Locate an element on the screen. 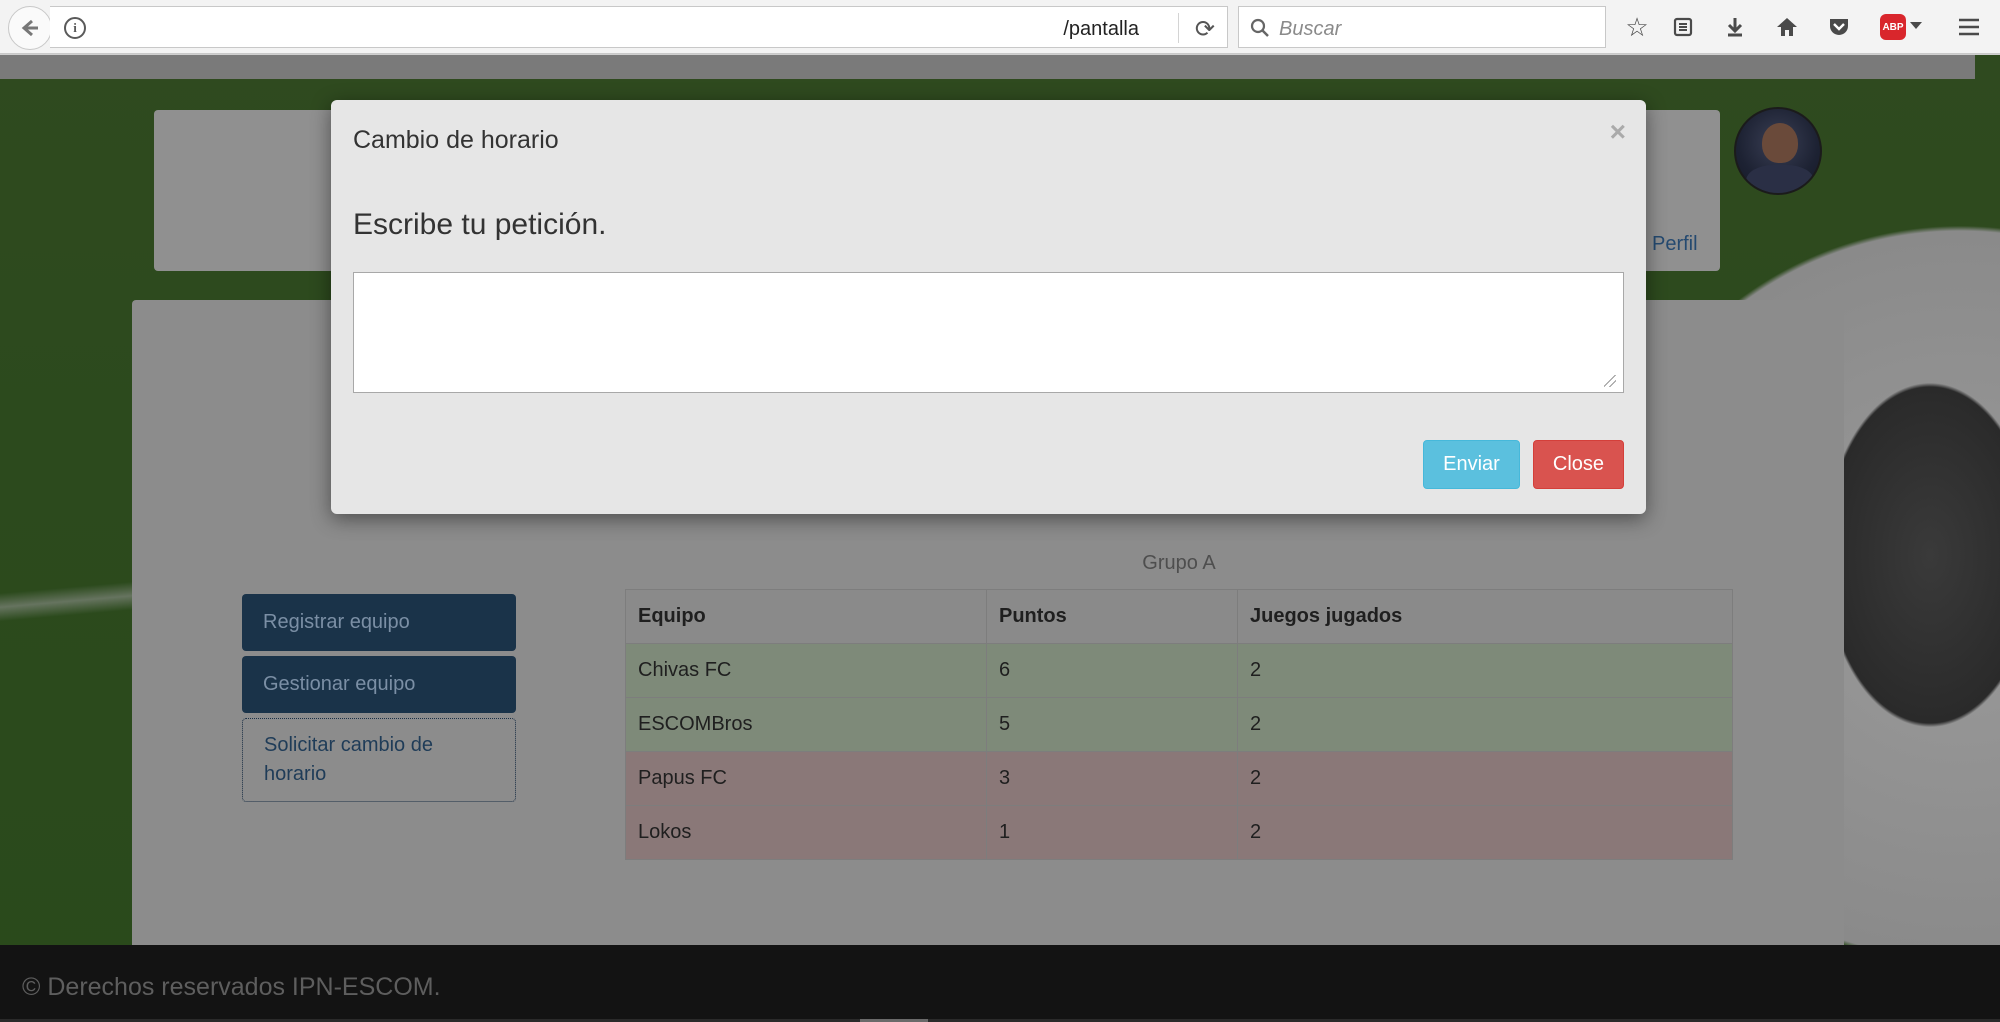 This screenshot has height=1022, width=2000. footer-copyright: © Derechos reservados IPN-ESCOM. is located at coordinates (231, 987).